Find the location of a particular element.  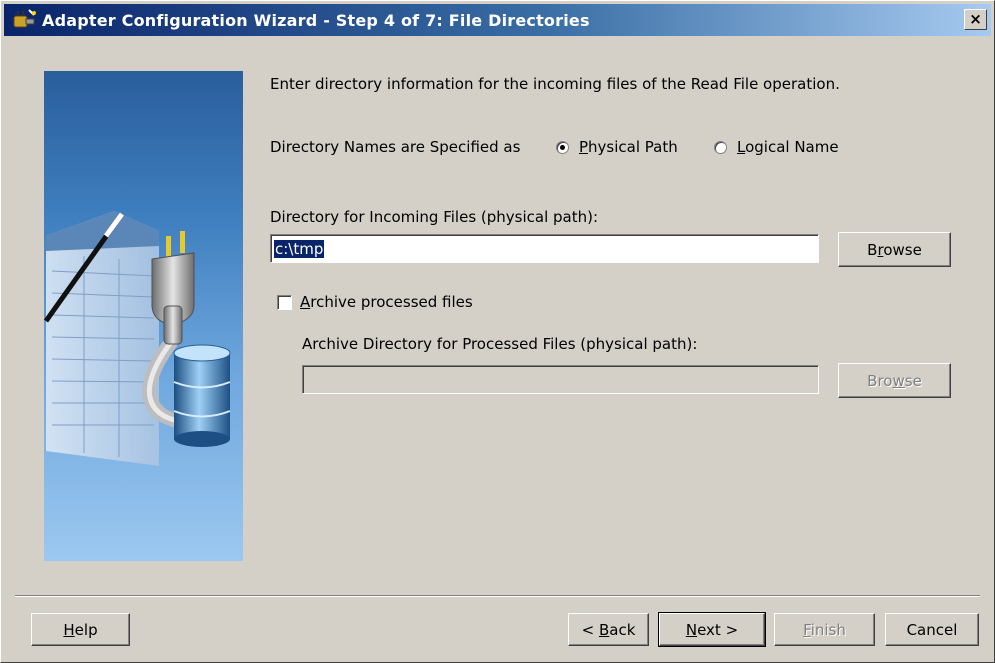

archive-browse-label: Browse is located at coordinates (894, 380).